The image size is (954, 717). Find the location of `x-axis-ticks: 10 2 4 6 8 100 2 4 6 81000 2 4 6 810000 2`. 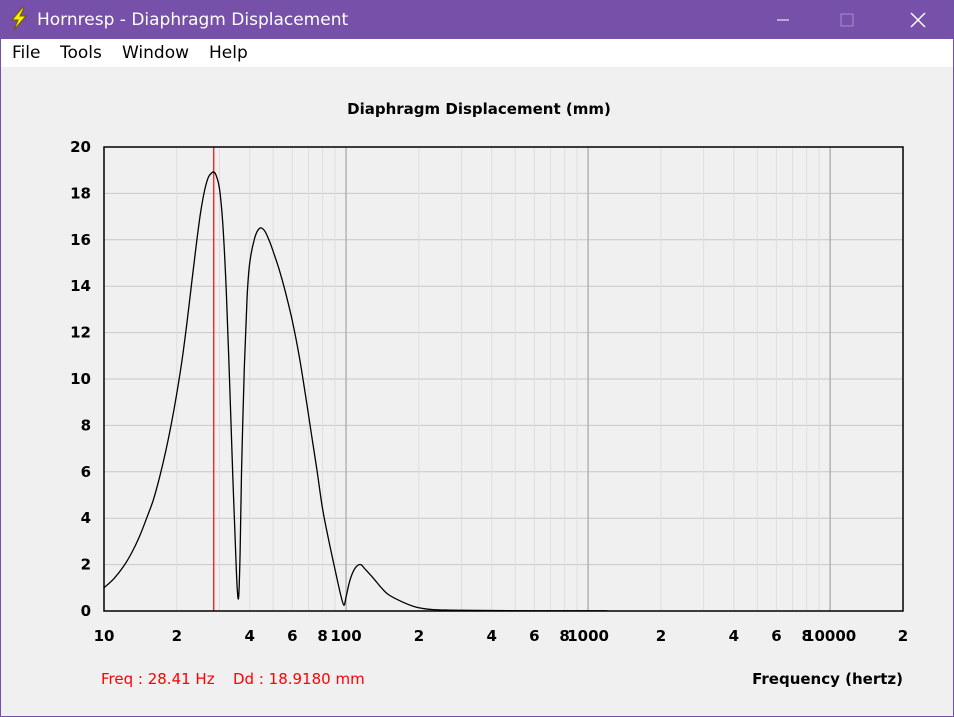

x-axis-ticks: 10 2 4 6 8 100 2 4 6 81000 2 4 6 810000 2 is located at coordinates (501, 636).